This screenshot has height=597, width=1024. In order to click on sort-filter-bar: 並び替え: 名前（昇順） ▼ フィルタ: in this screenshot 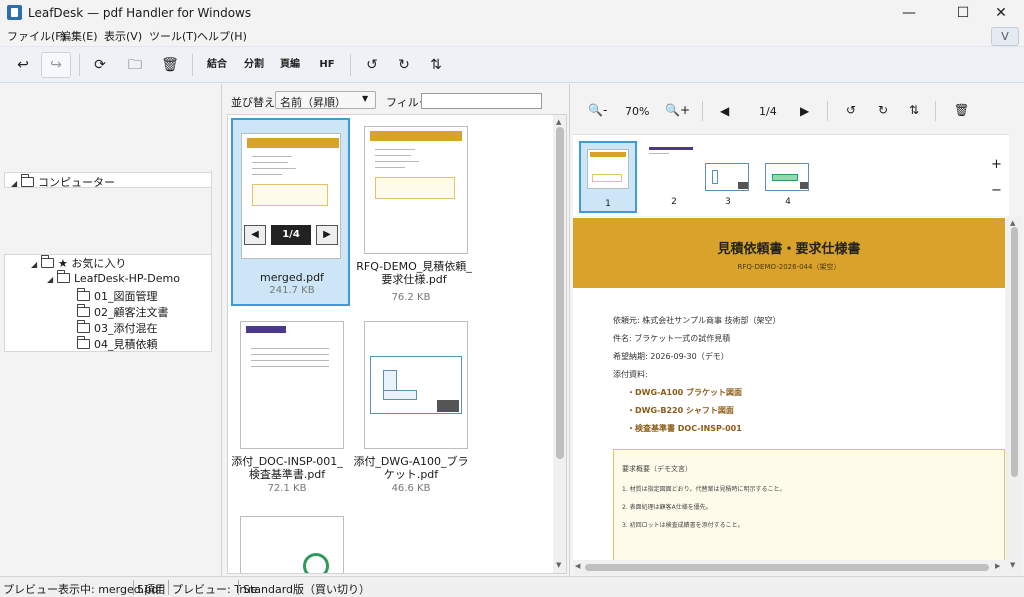, I will do `click(395, 101)`.